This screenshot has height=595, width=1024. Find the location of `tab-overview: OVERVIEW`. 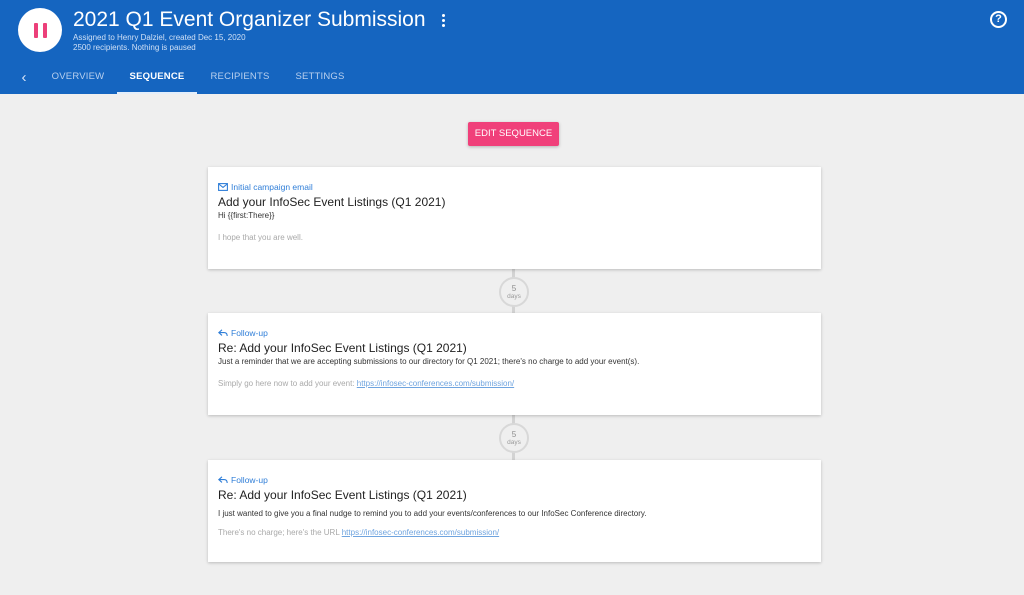

tab-overview: OVERVIEW is located at coordinates (78, 78).